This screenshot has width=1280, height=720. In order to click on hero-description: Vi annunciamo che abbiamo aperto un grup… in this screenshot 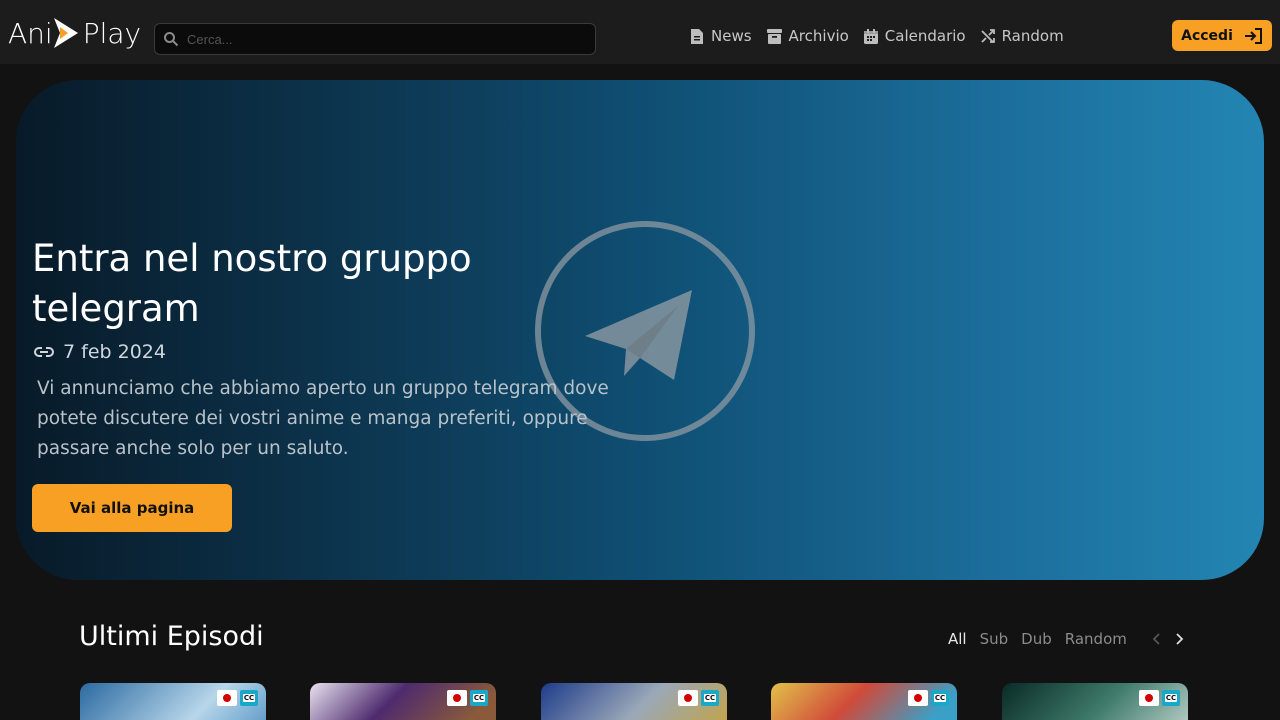, I will do `click(323, 418)`.